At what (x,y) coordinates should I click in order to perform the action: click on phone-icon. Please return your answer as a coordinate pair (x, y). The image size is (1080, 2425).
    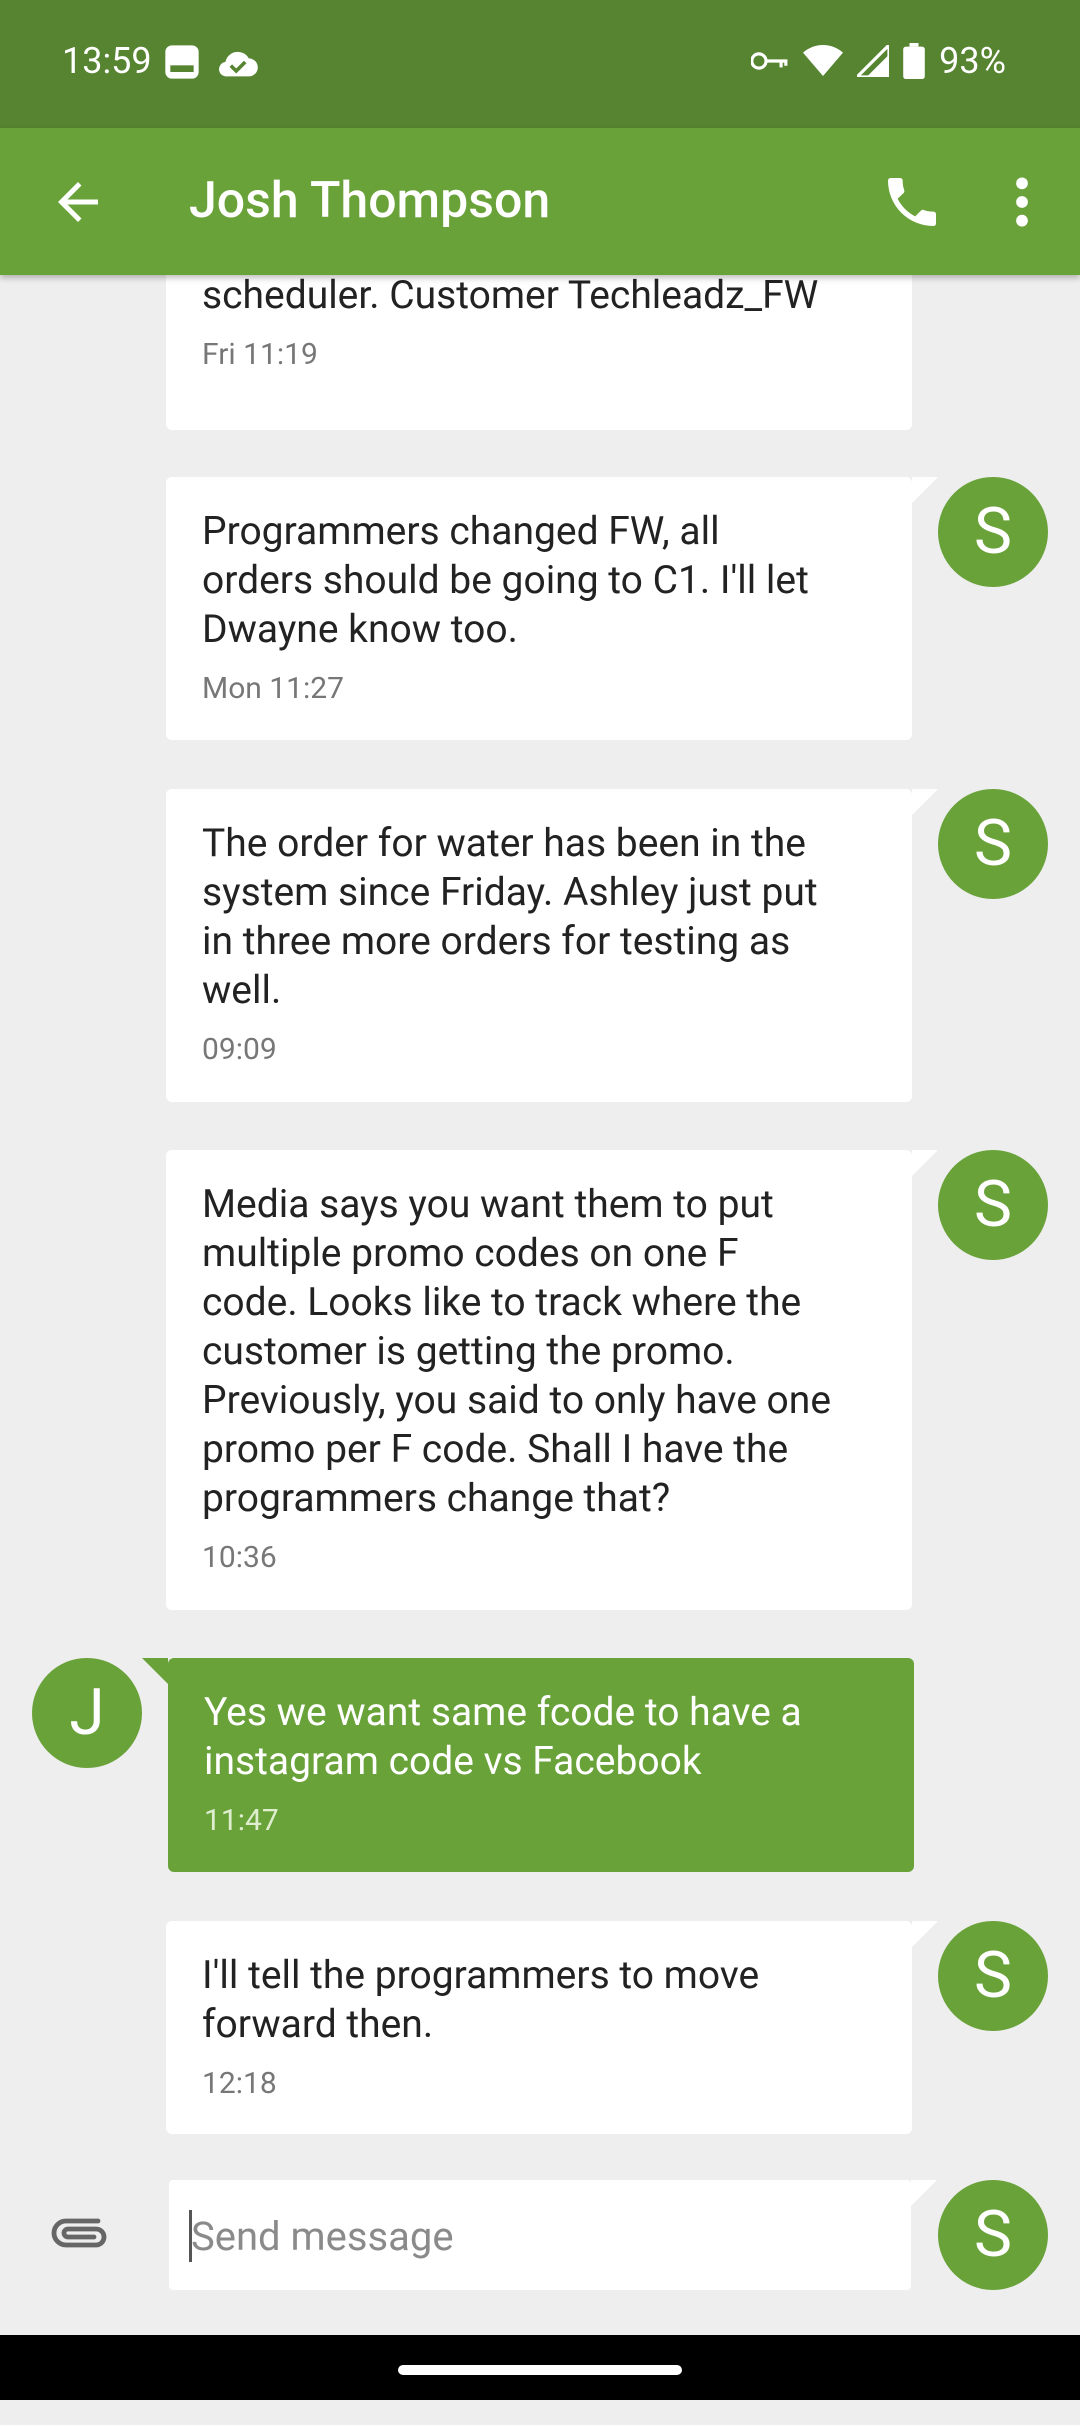
    Looking at the image, I should click on (912, 208).